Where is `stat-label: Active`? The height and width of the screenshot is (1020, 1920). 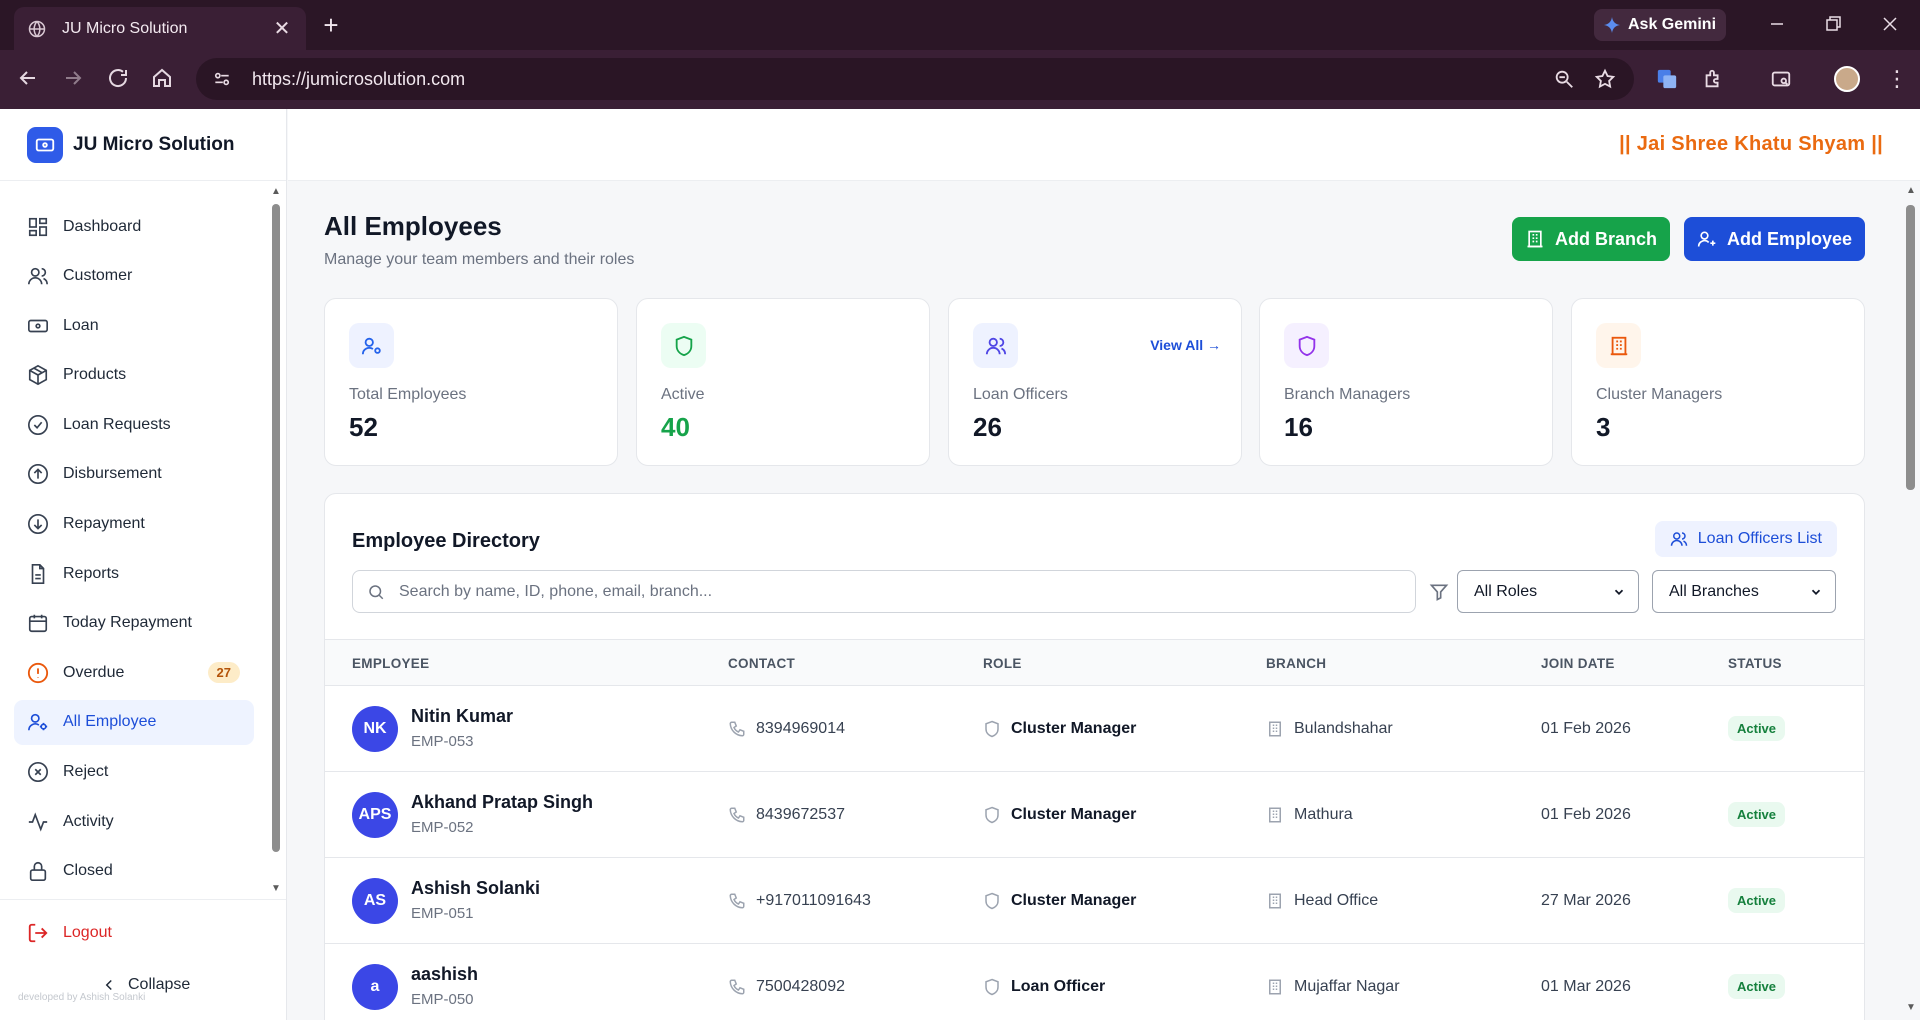 stat-label: Active is located at coordinates (683, 394).